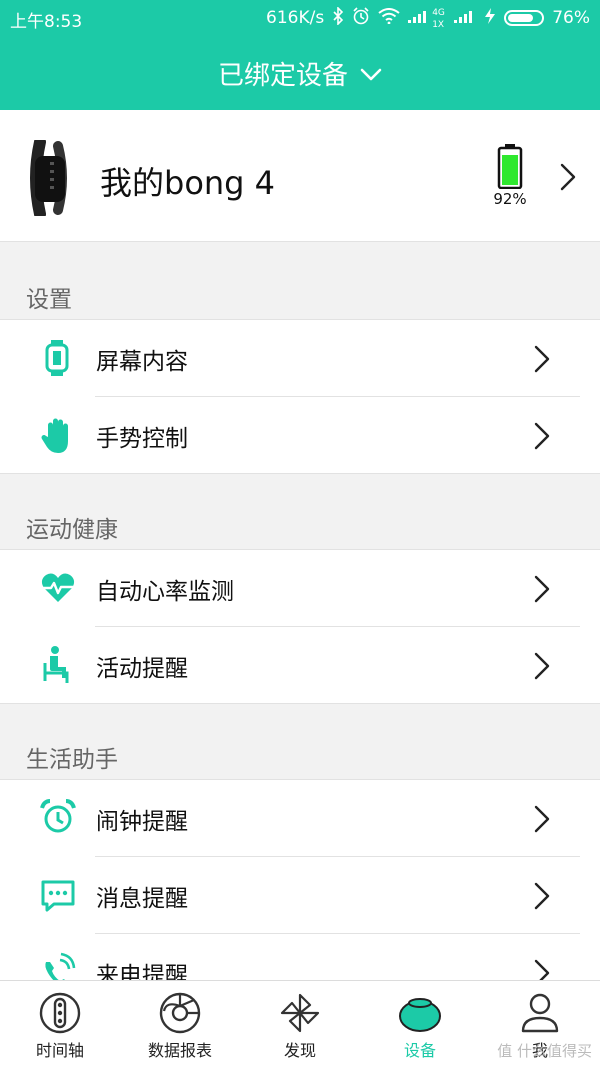  I want to click on device-battery-percent: 92%, so click(510, 199).